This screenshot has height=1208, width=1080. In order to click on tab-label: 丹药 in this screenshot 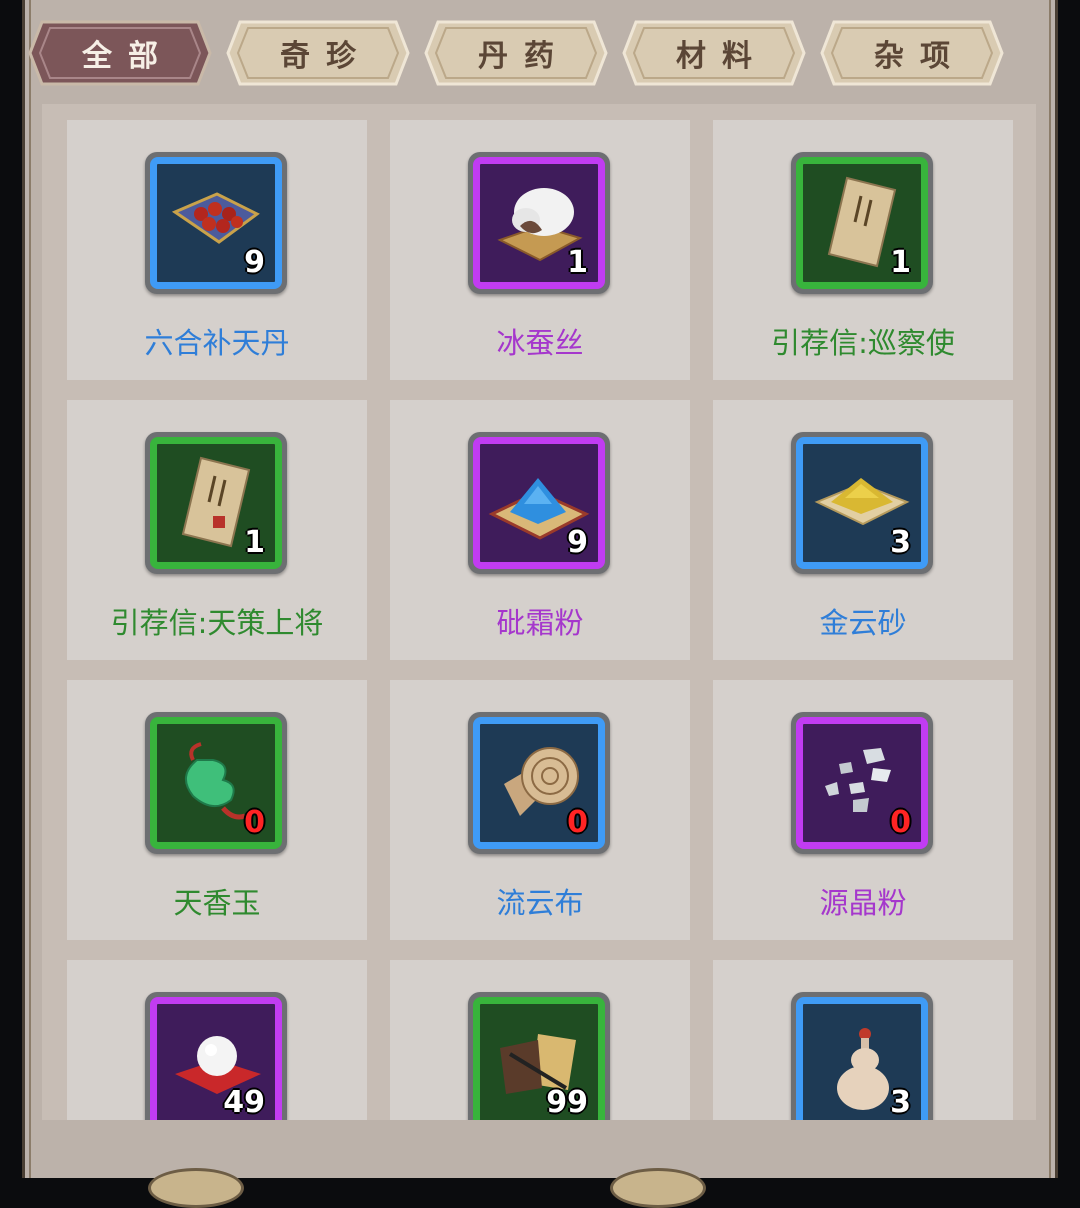, I will do `click(524, 56)`.